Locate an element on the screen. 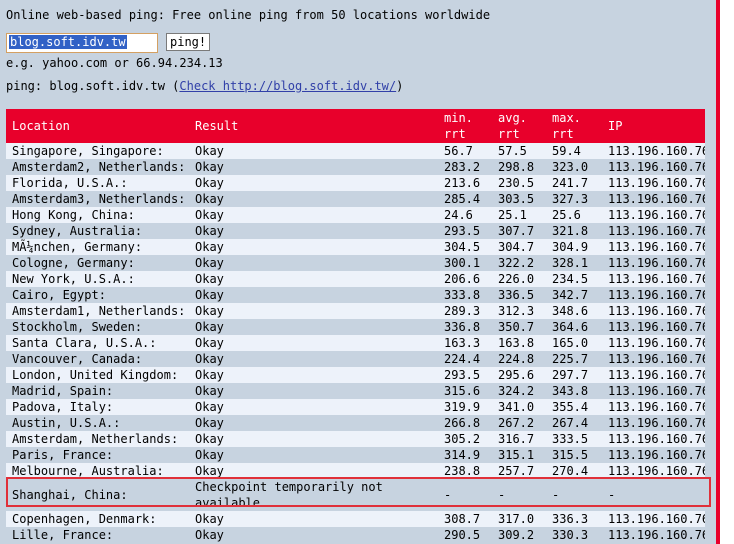  col-avg-line2: rrt is located at coordinates (509, 134).